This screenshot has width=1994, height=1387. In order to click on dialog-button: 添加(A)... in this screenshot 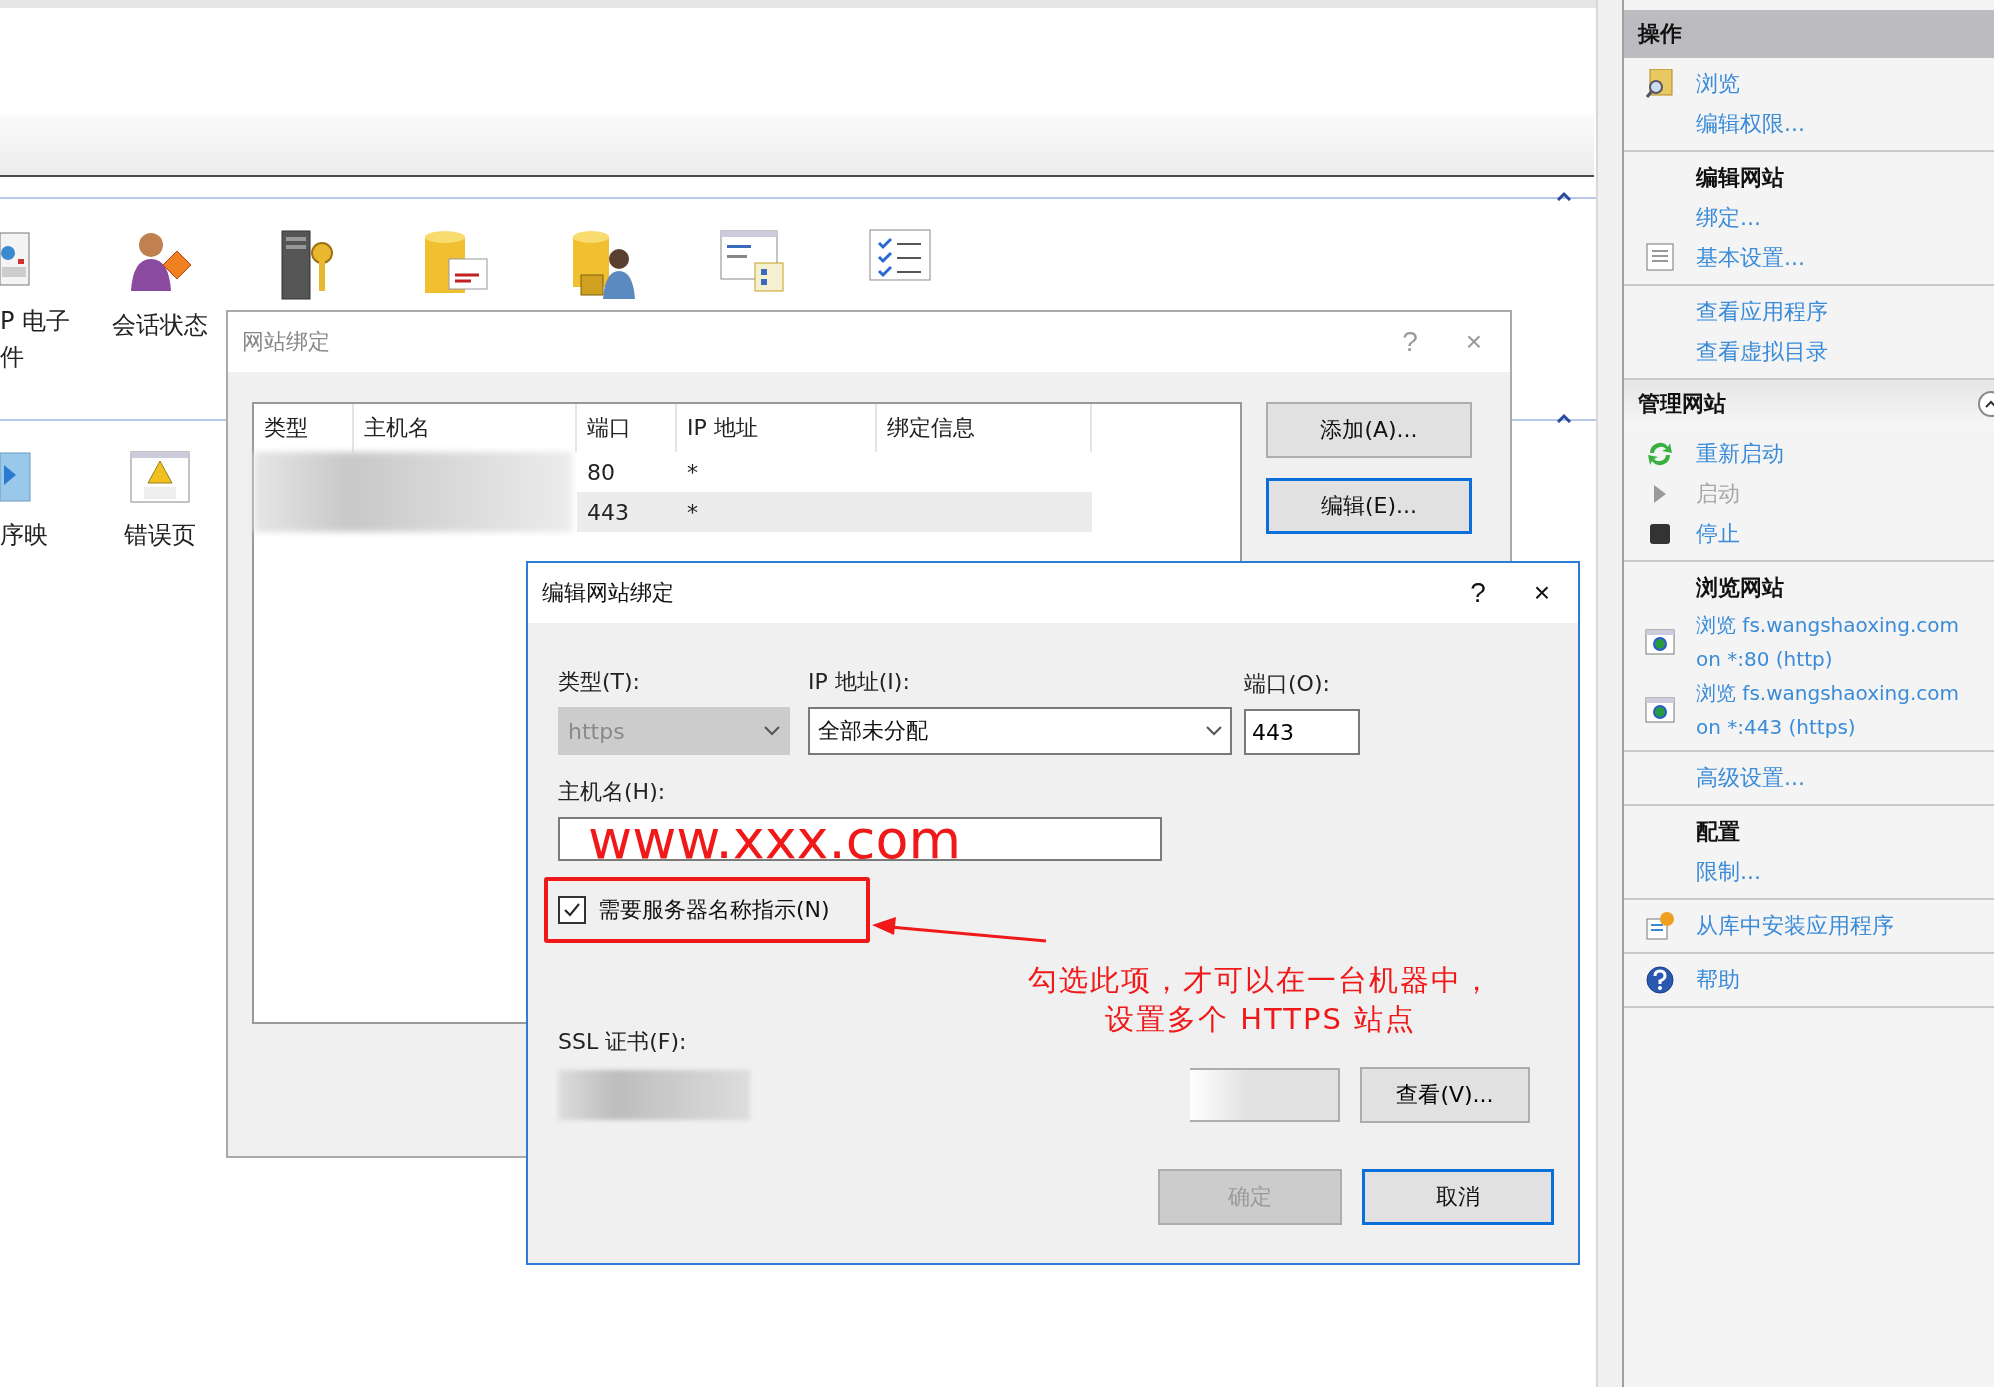, I will do `click(1369, 430)`.